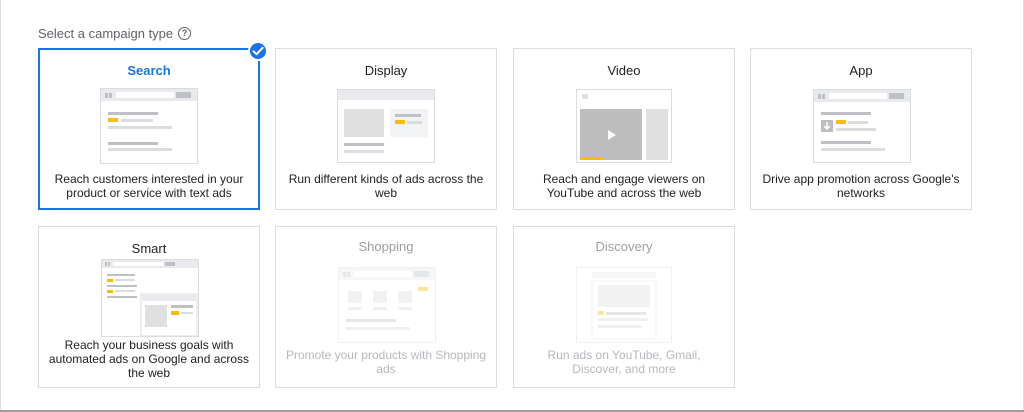 This screenshot has height=412, width=1024. I want to click on card-description: Promote your products with Shopping ads, so click(386, 362).